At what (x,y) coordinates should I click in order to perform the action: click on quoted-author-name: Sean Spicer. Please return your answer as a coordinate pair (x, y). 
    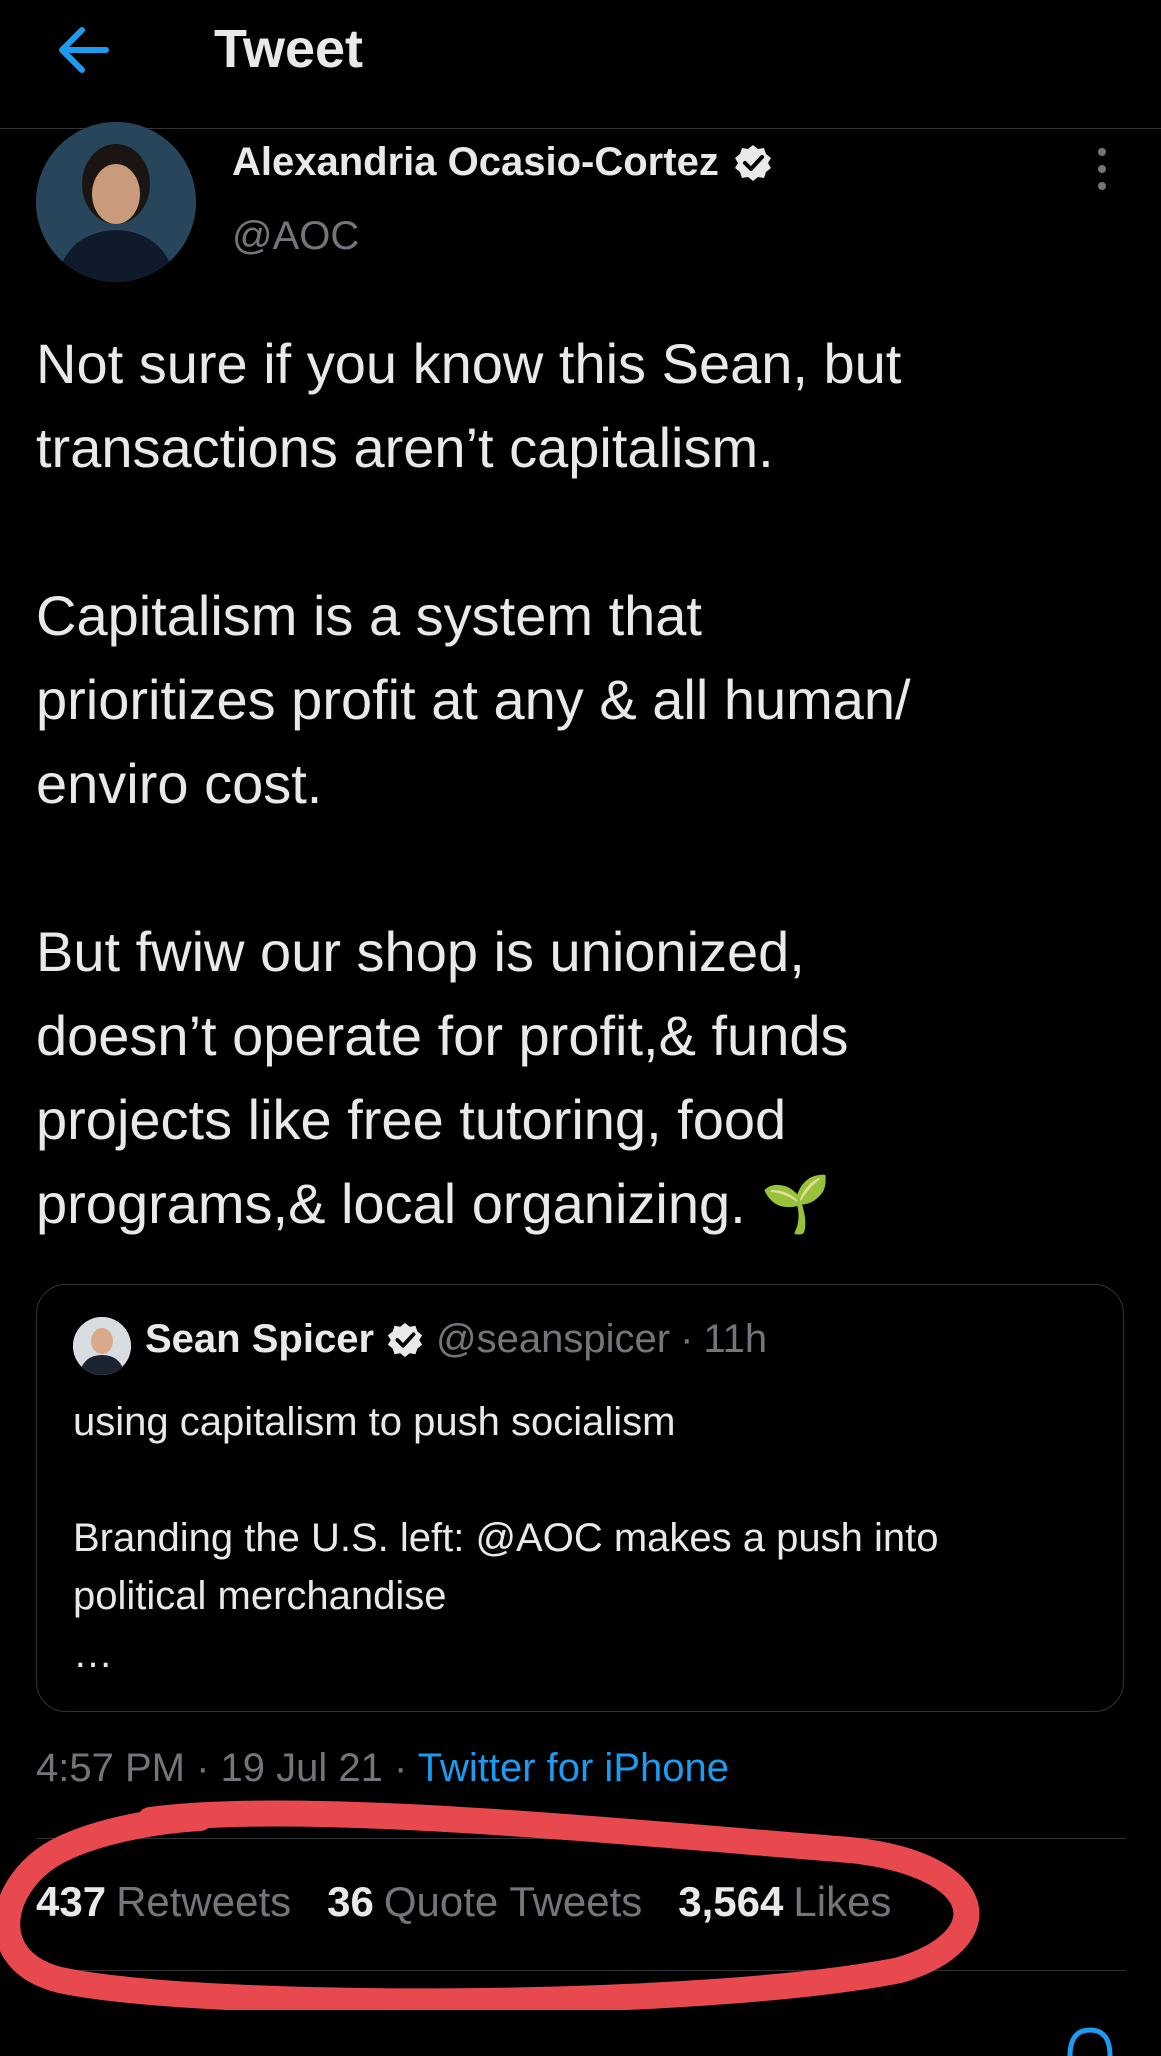
    Looking at the image, I should click on (260, 1339).